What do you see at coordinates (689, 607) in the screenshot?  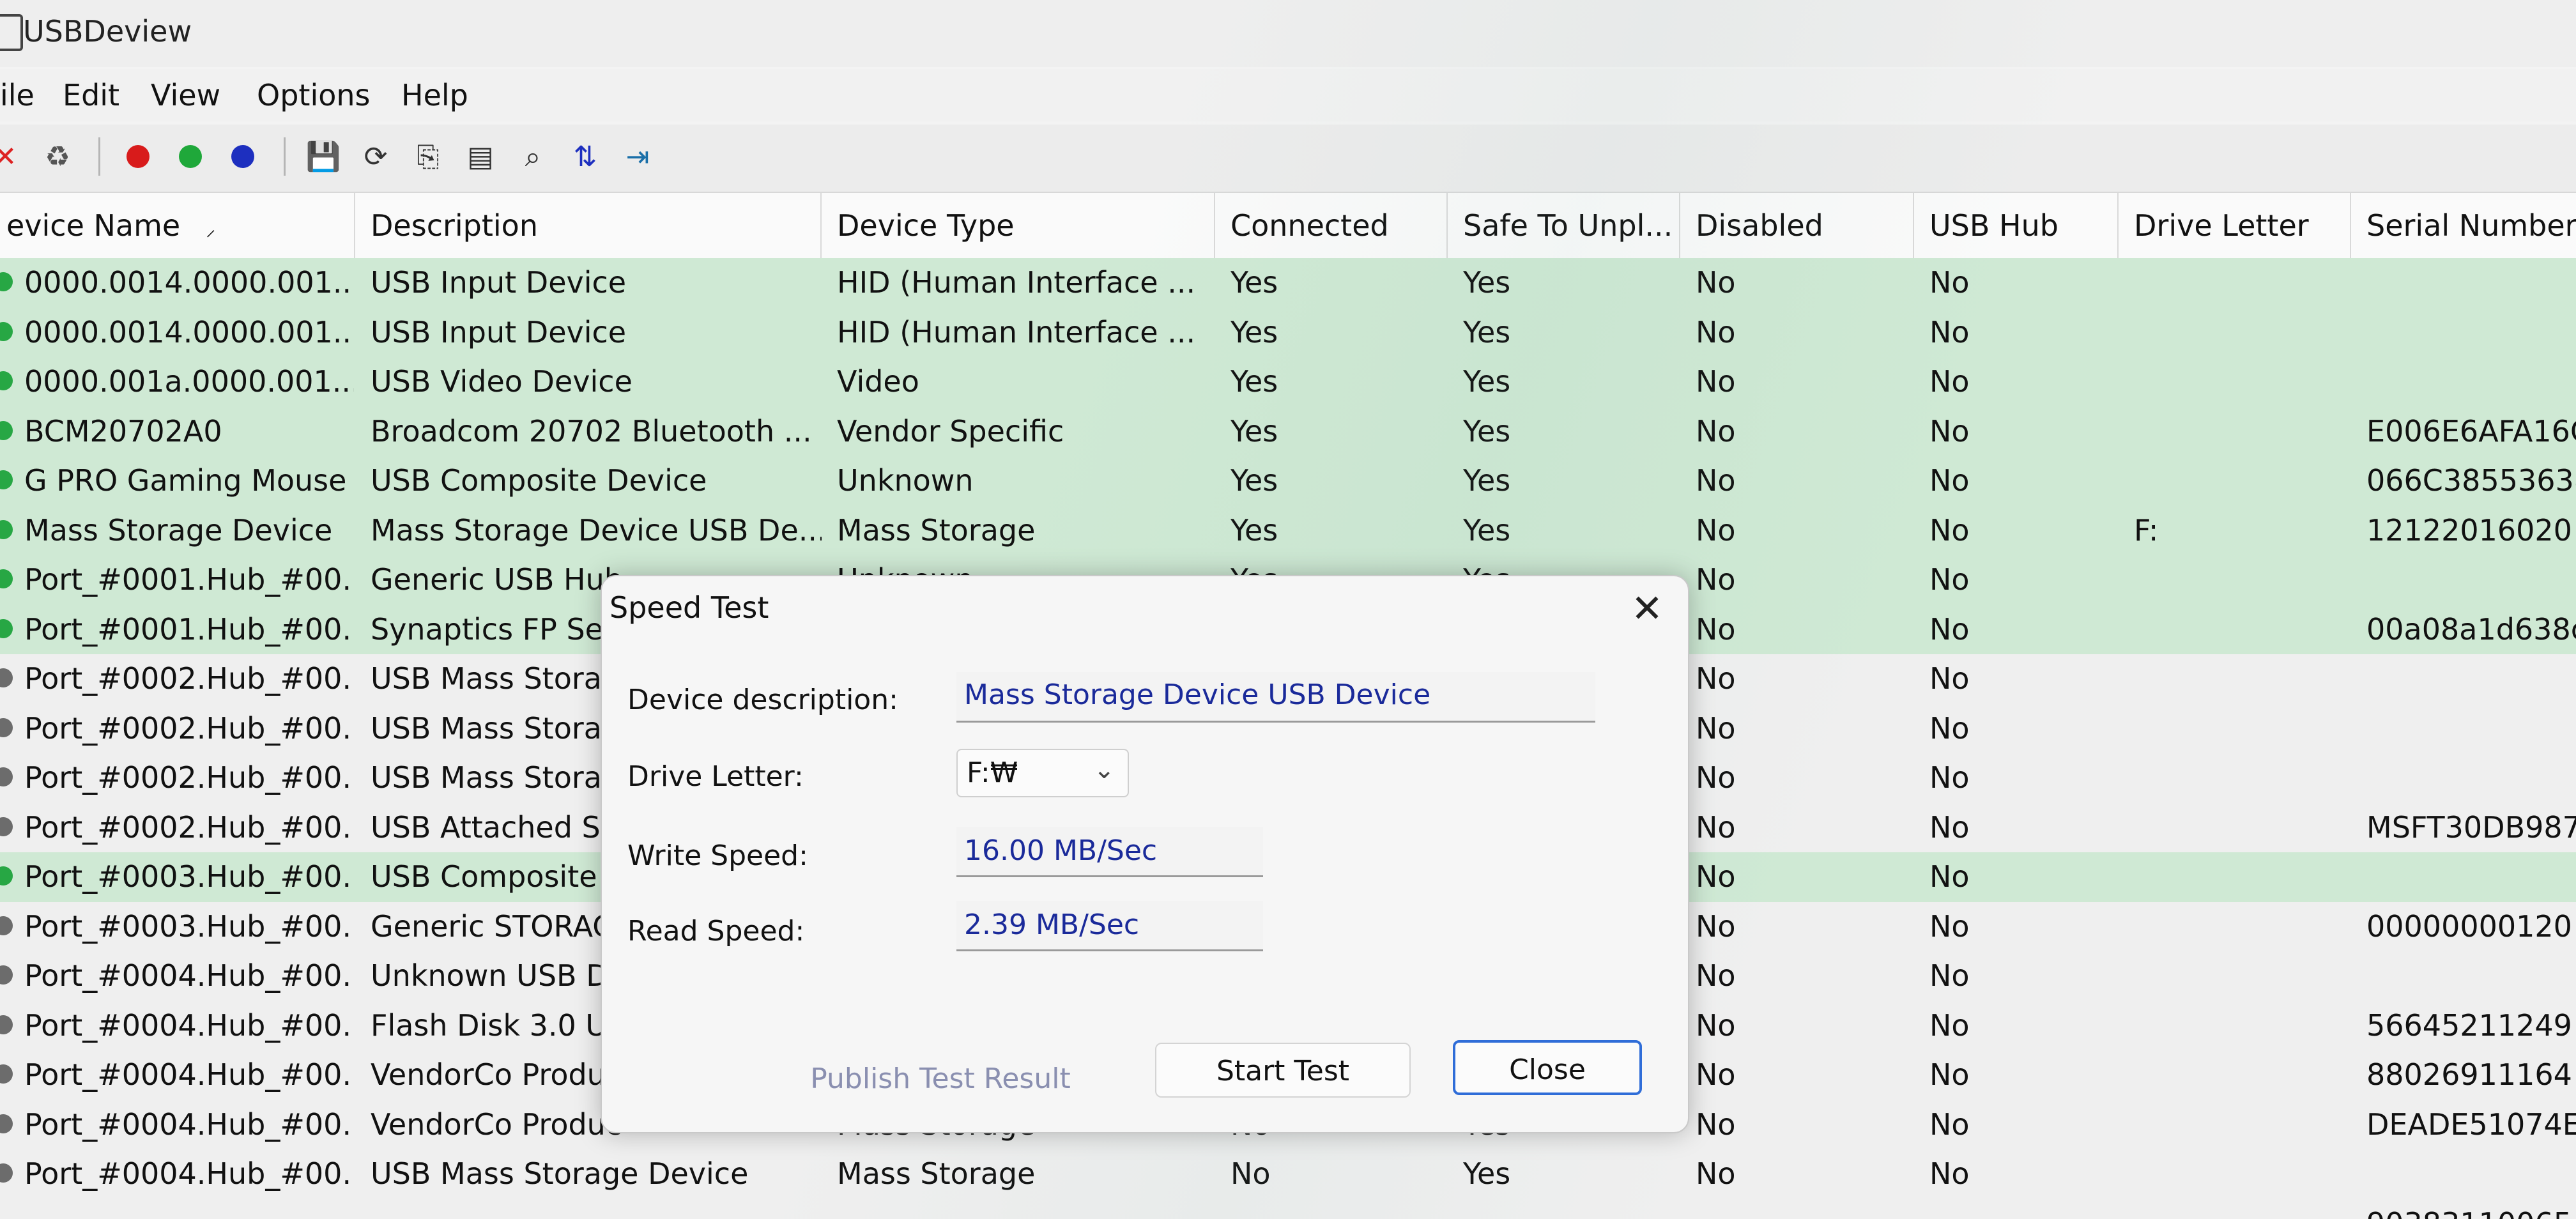 I see `dialog-title: Speed Test` at bounding box center [689, 607].